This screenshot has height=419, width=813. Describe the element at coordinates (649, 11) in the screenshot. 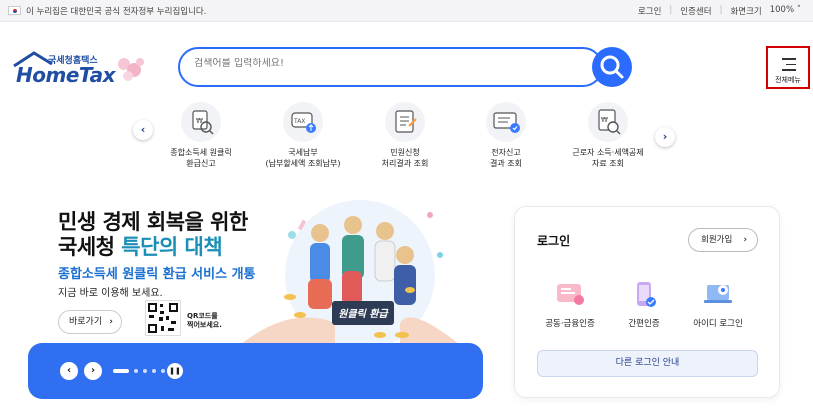

I see `top-login-link: 로그인` at that location.